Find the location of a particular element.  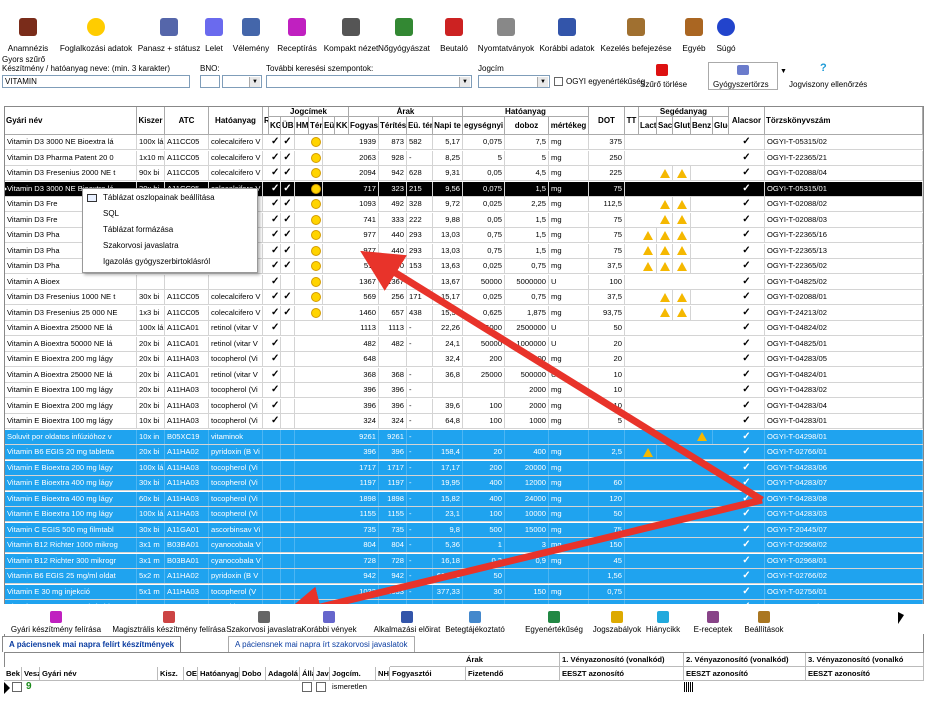

col-eeszt3: EESZT azonosító is located at coordinates (865, 674).